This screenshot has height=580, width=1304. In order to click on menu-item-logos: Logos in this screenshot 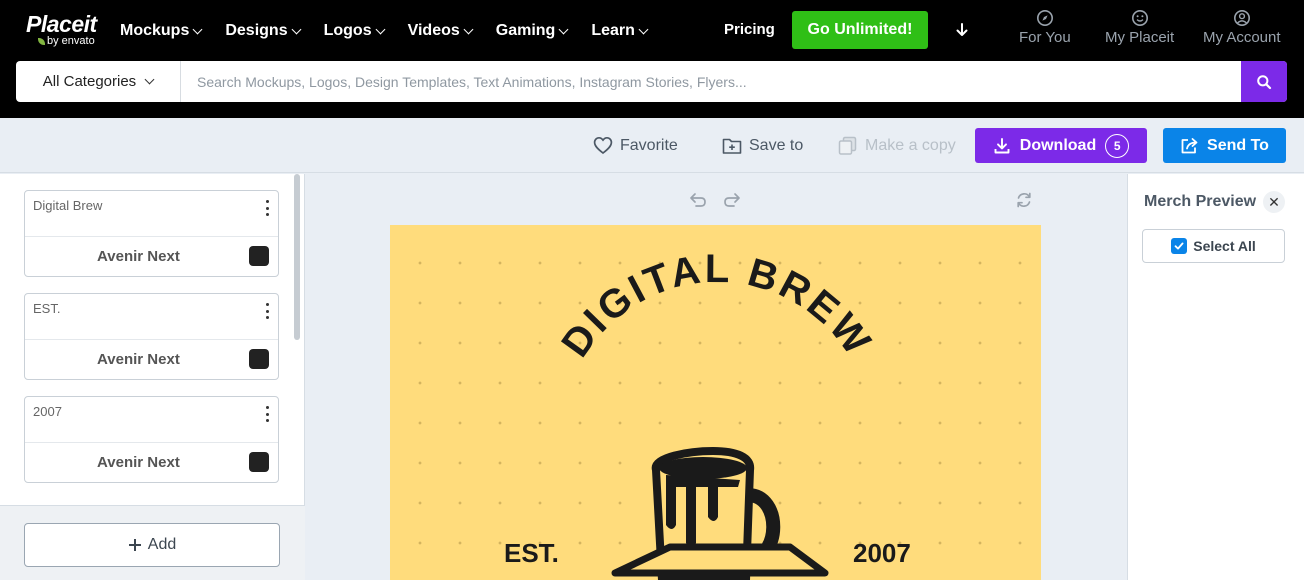, I will do `click(354, 31)`.